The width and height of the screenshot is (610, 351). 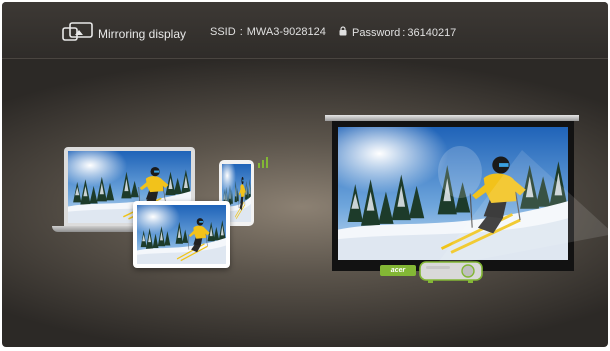 What do you see at coordinates (398, 270) in the screenshot?
I see `brand-tag: acer` at bounding box center [398, 270].